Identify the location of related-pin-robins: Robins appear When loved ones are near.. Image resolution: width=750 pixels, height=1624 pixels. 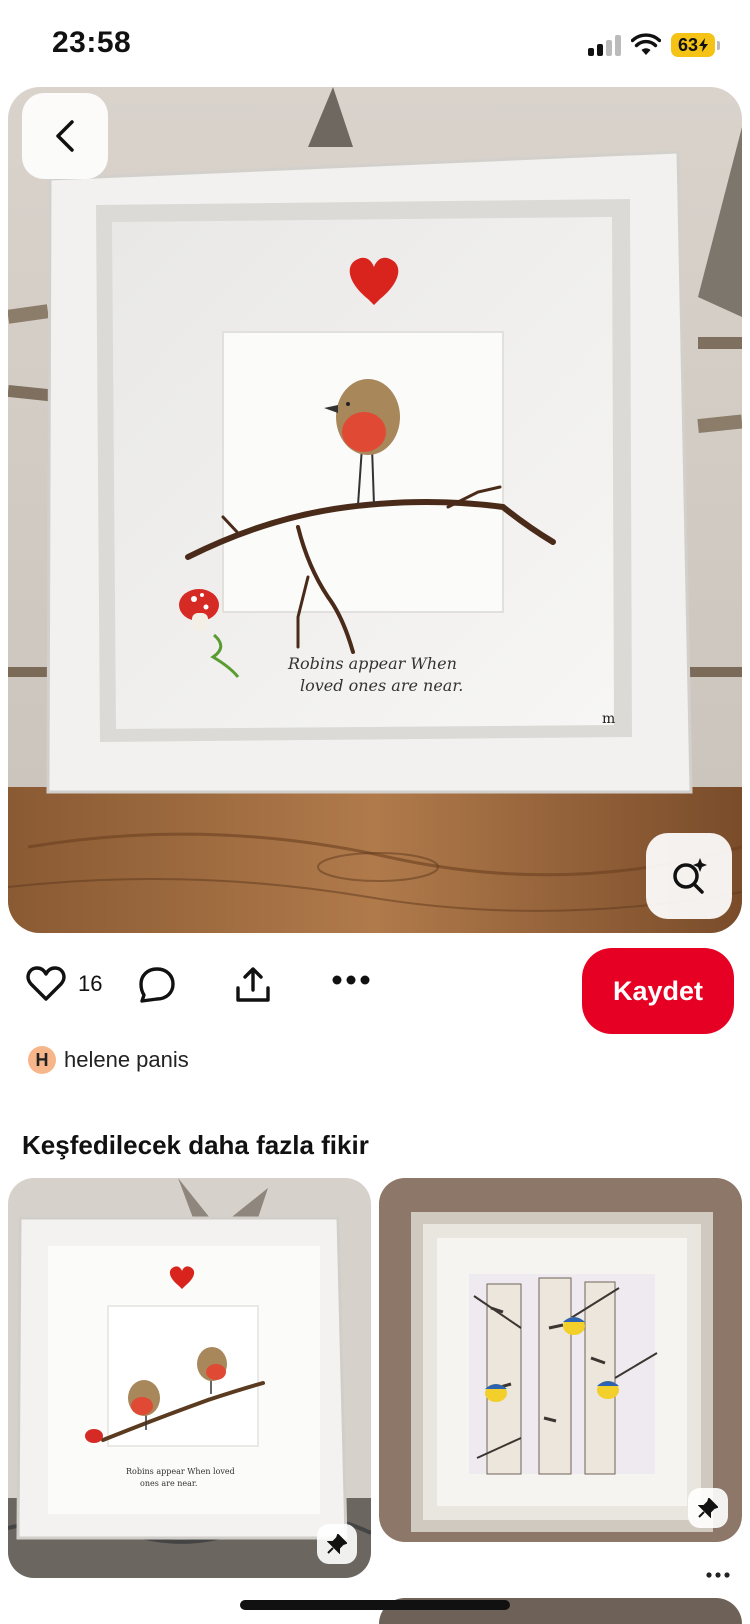
(189, 1378).